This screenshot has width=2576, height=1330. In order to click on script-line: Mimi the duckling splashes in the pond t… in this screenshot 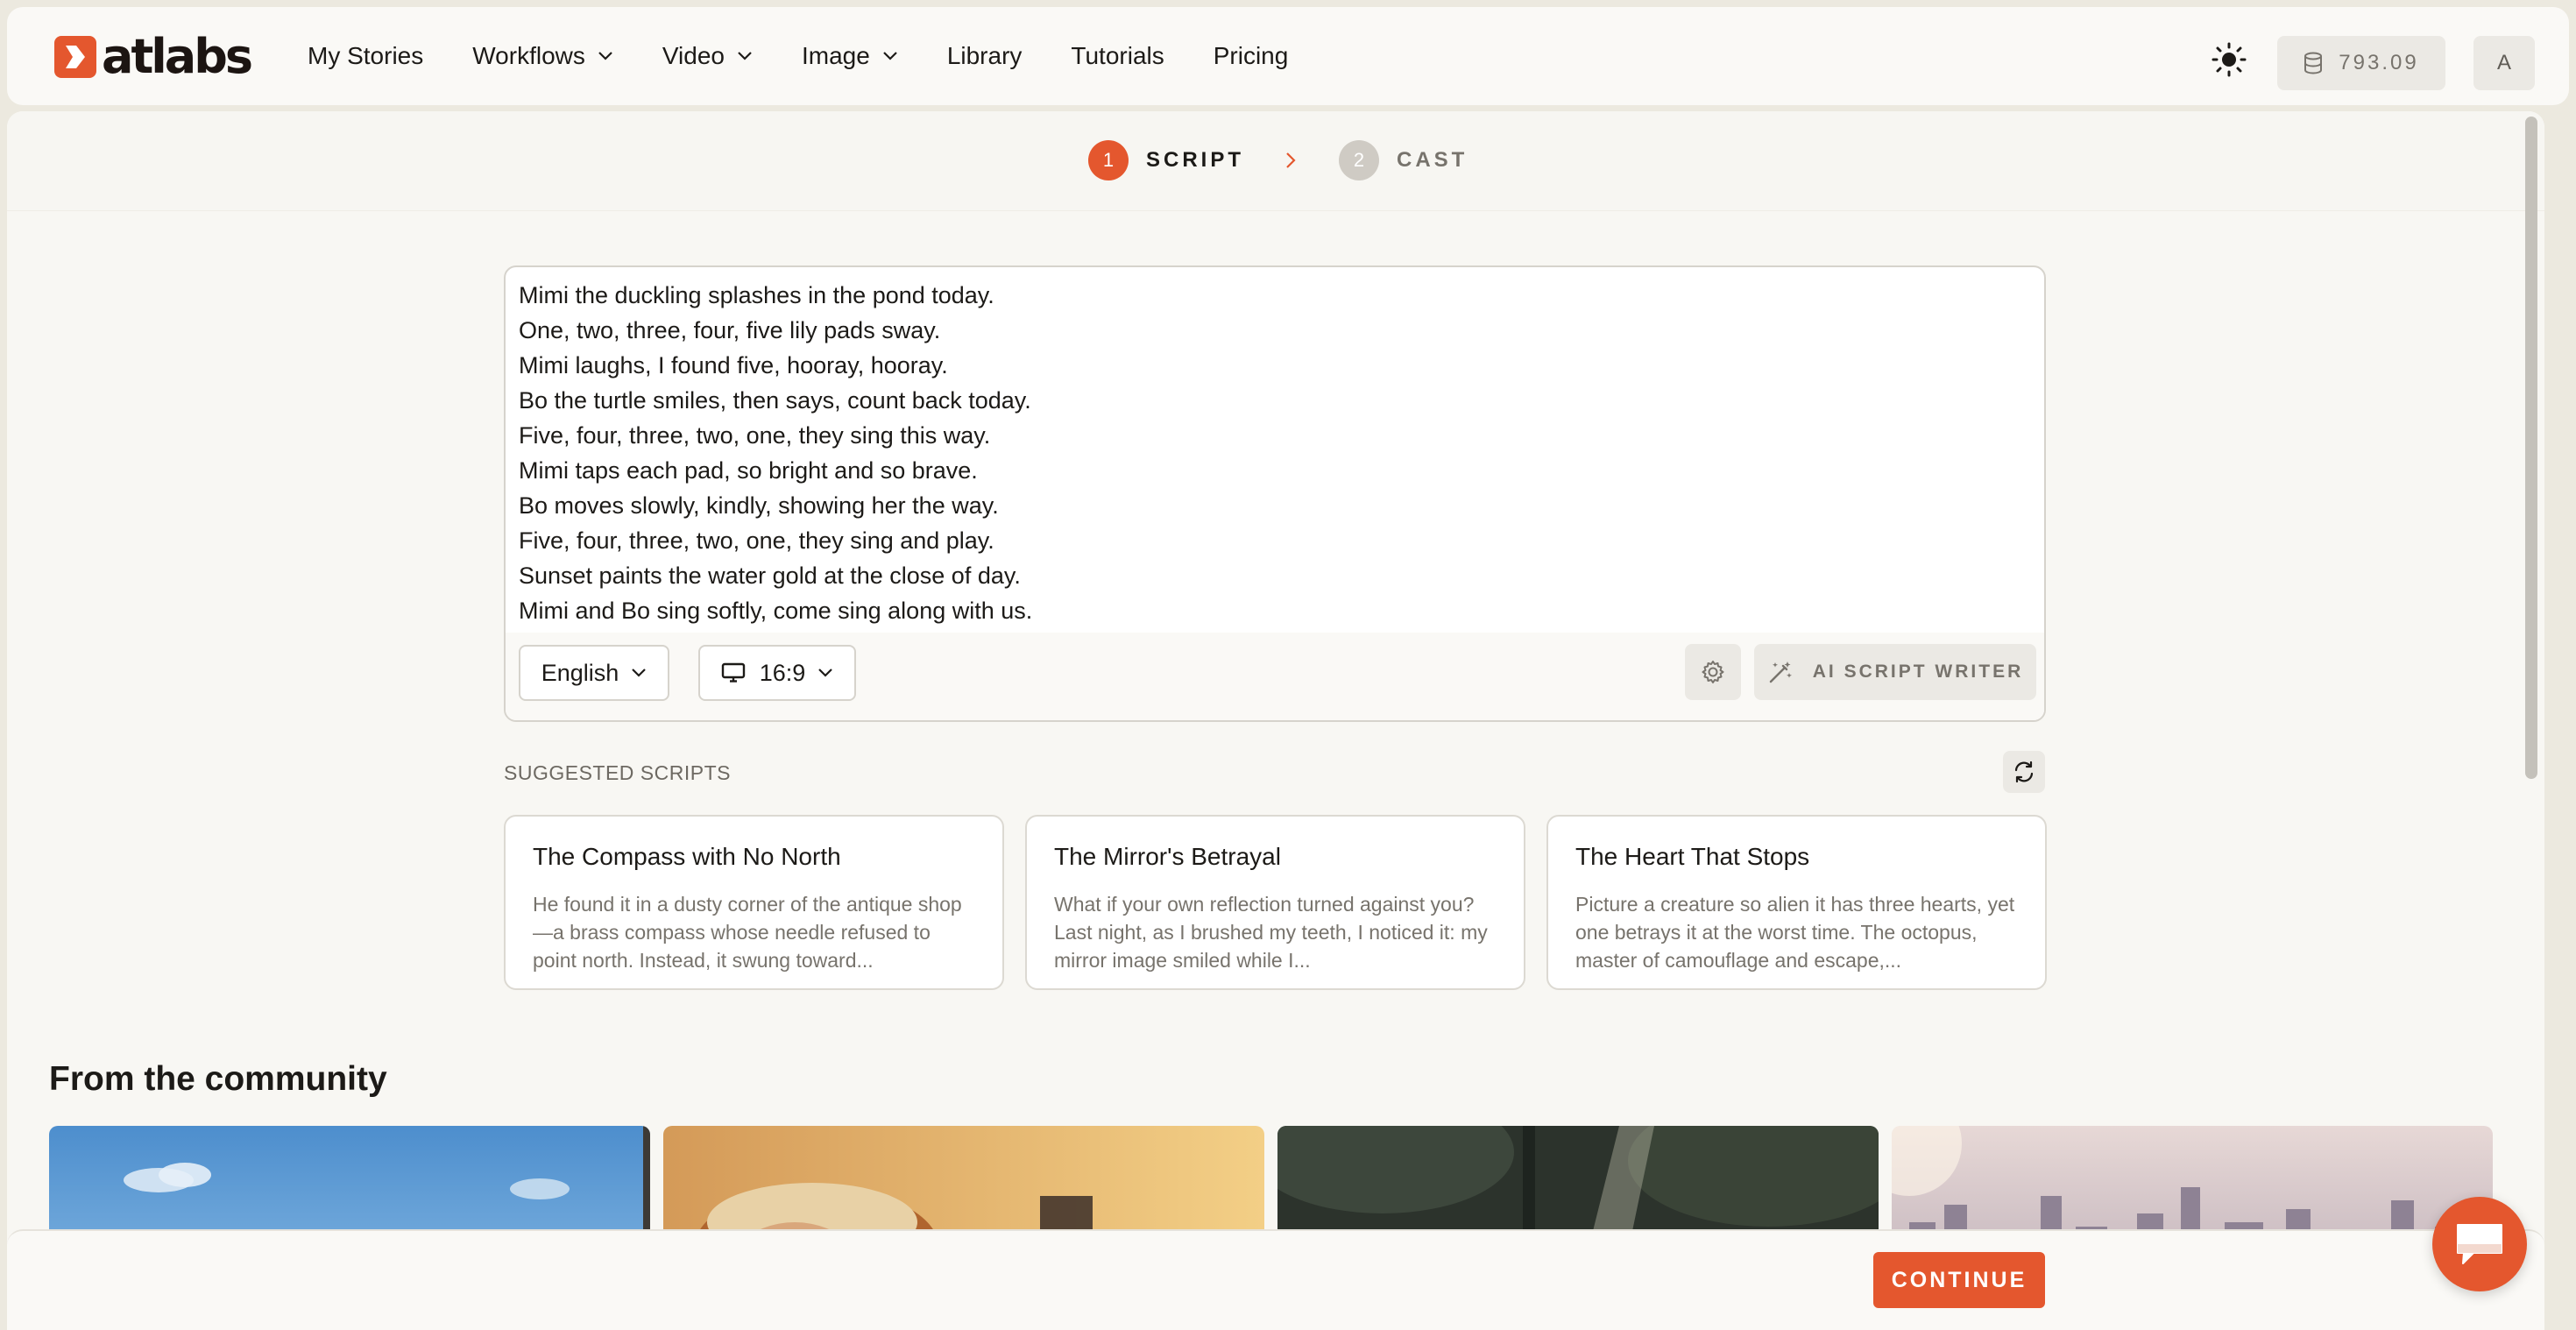, I will do `click(756, 295)`.